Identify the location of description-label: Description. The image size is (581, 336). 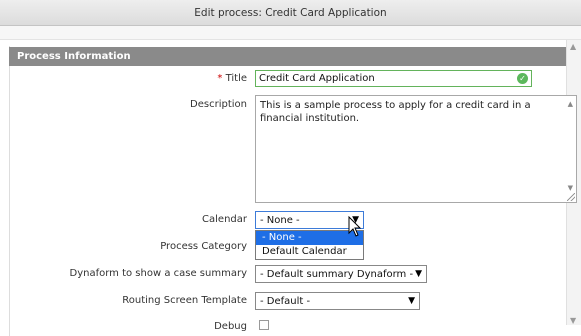
(218, 104).